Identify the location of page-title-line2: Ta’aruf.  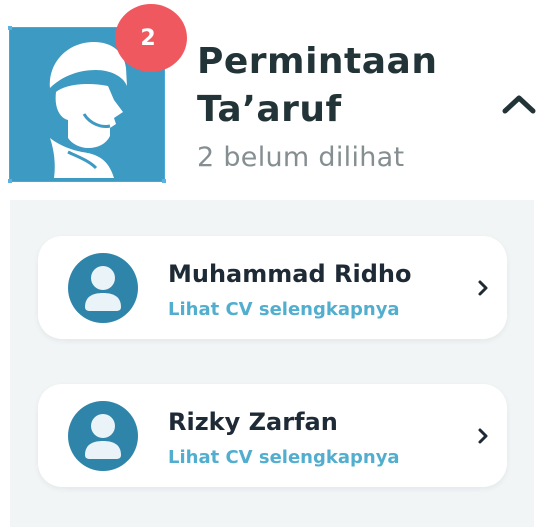
(269, 109).